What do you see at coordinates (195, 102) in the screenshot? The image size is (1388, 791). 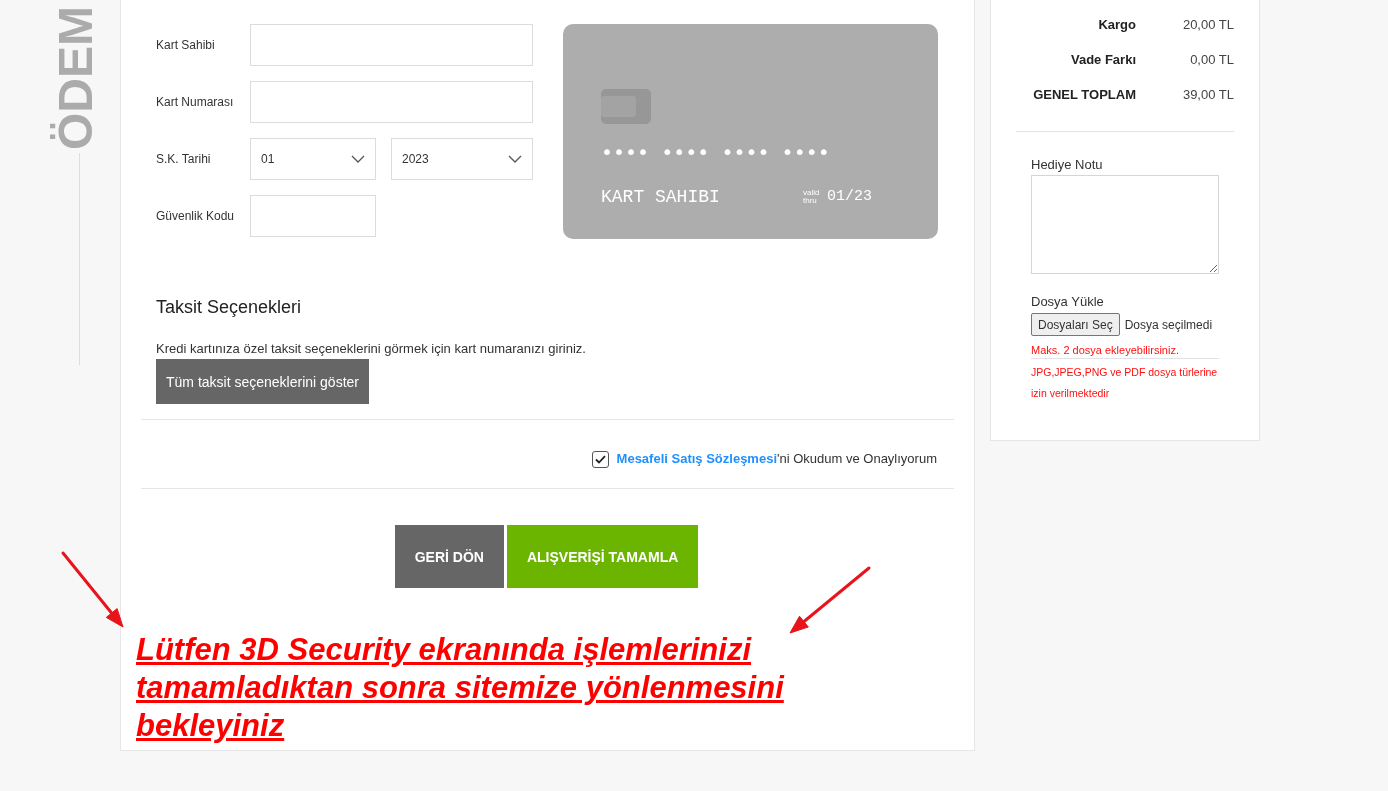 I see `field-label: Kart Numarası` at bounding box center [195, 102].